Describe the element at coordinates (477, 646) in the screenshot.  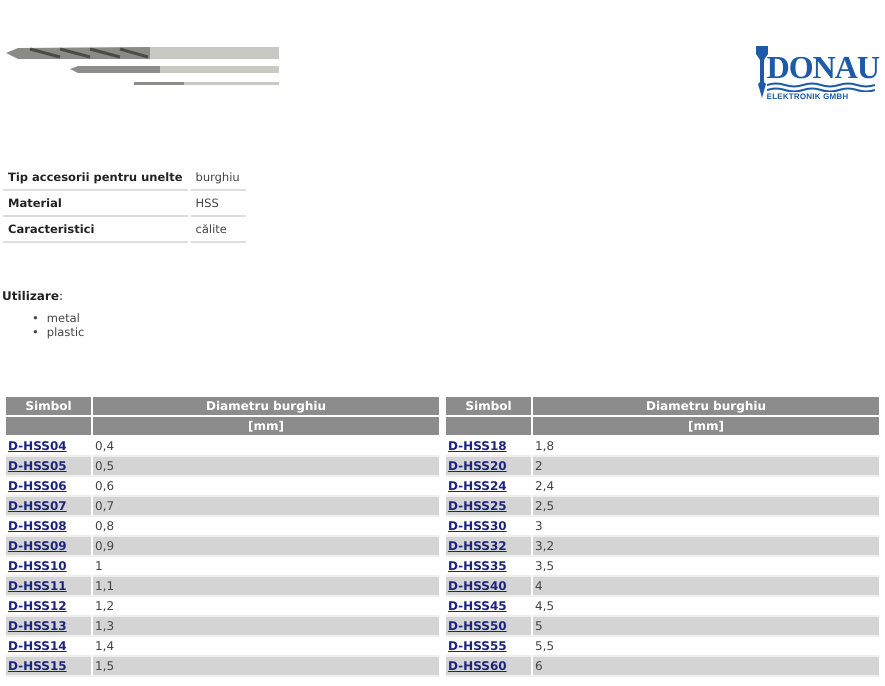
I see `symbol-link: D-HSS55` at that location.